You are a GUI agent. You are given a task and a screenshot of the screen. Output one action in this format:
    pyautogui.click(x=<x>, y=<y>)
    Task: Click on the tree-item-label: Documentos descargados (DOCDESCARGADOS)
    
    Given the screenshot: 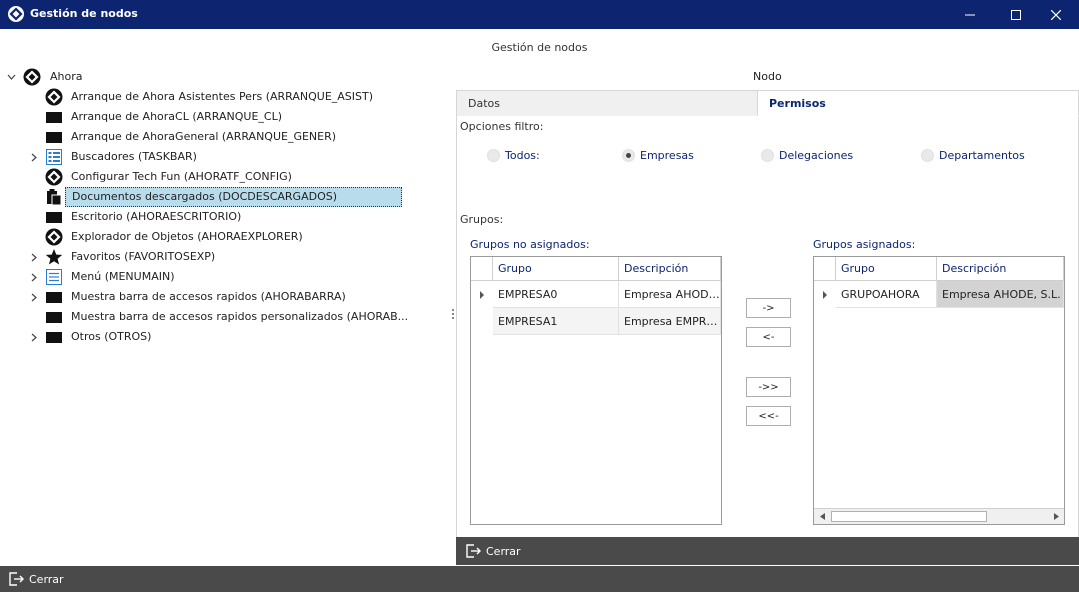 What is the action you would take?
    pyautogui.click(x=233, y=197)
    